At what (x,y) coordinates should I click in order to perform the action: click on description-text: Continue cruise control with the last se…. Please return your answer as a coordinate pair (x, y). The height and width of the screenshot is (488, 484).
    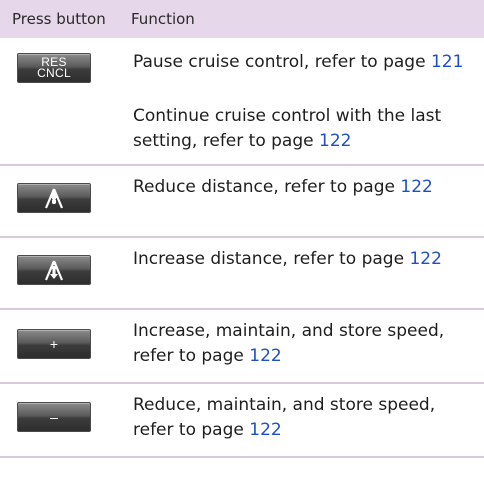
    Looking at the image, I should click on (287, 128).